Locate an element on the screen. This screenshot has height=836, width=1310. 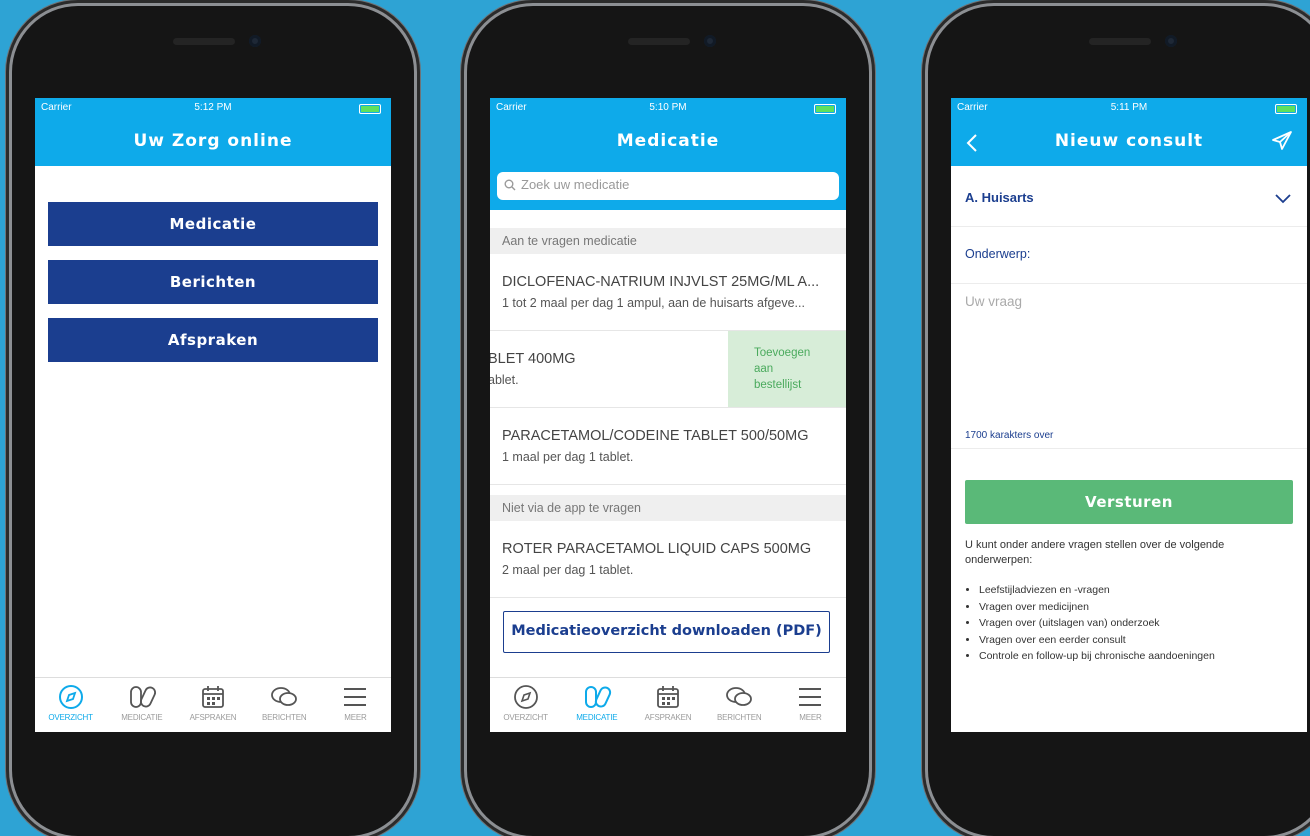
status-time: 5:11 PM is located at coordinates (1129, 107).